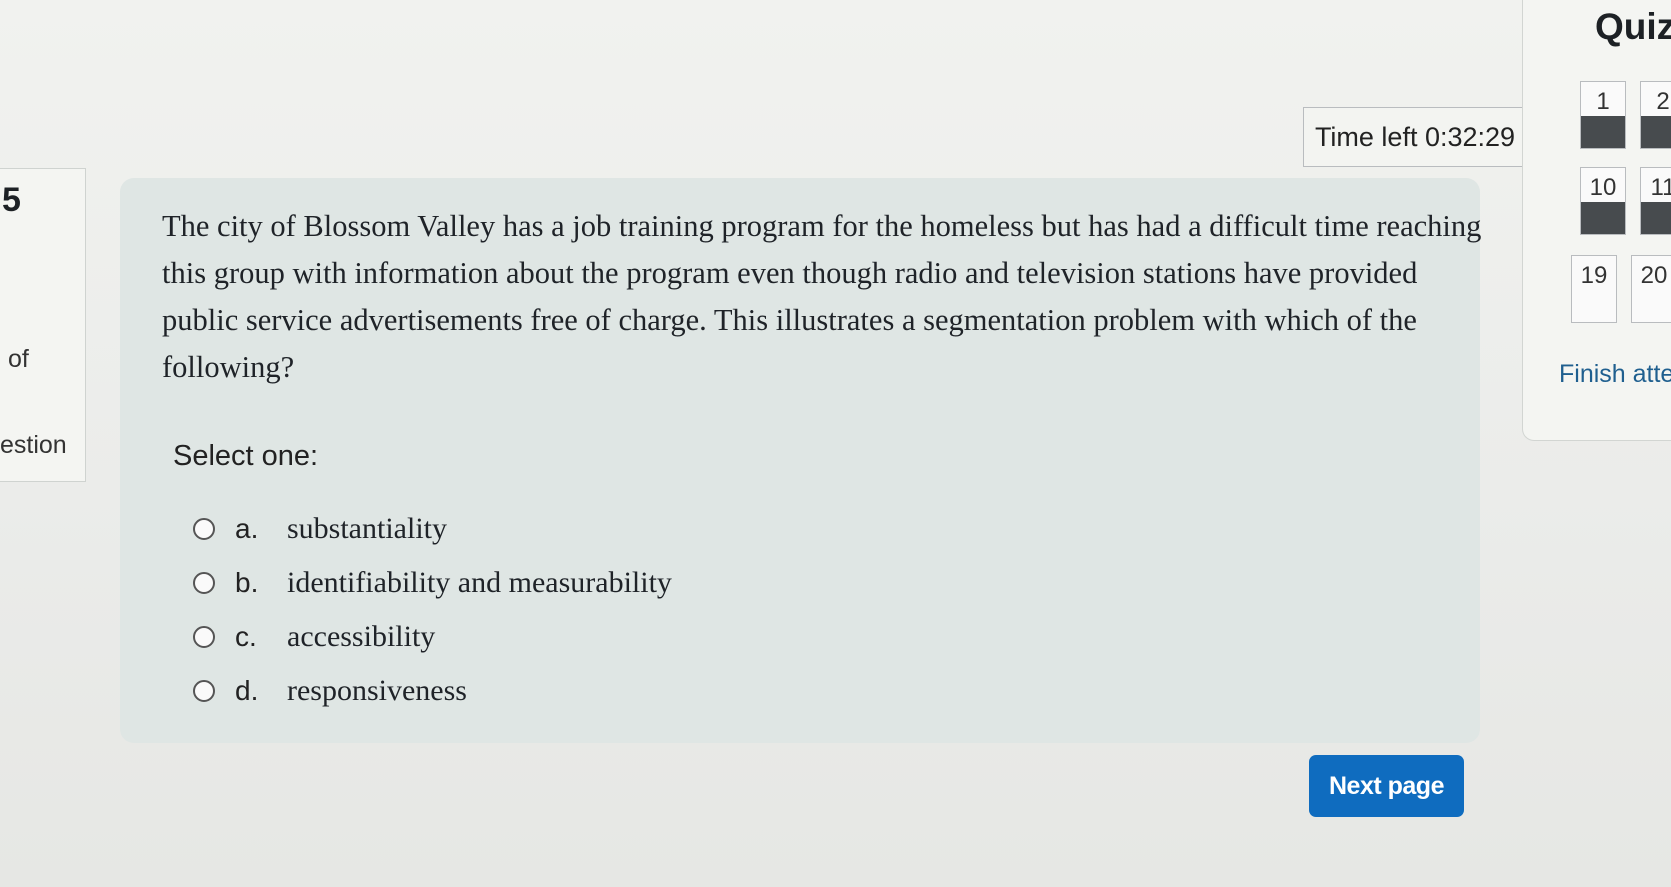  Describe the element at coordinates (18, 359) in the screenshot. I see `question-of-text: of` at that location.